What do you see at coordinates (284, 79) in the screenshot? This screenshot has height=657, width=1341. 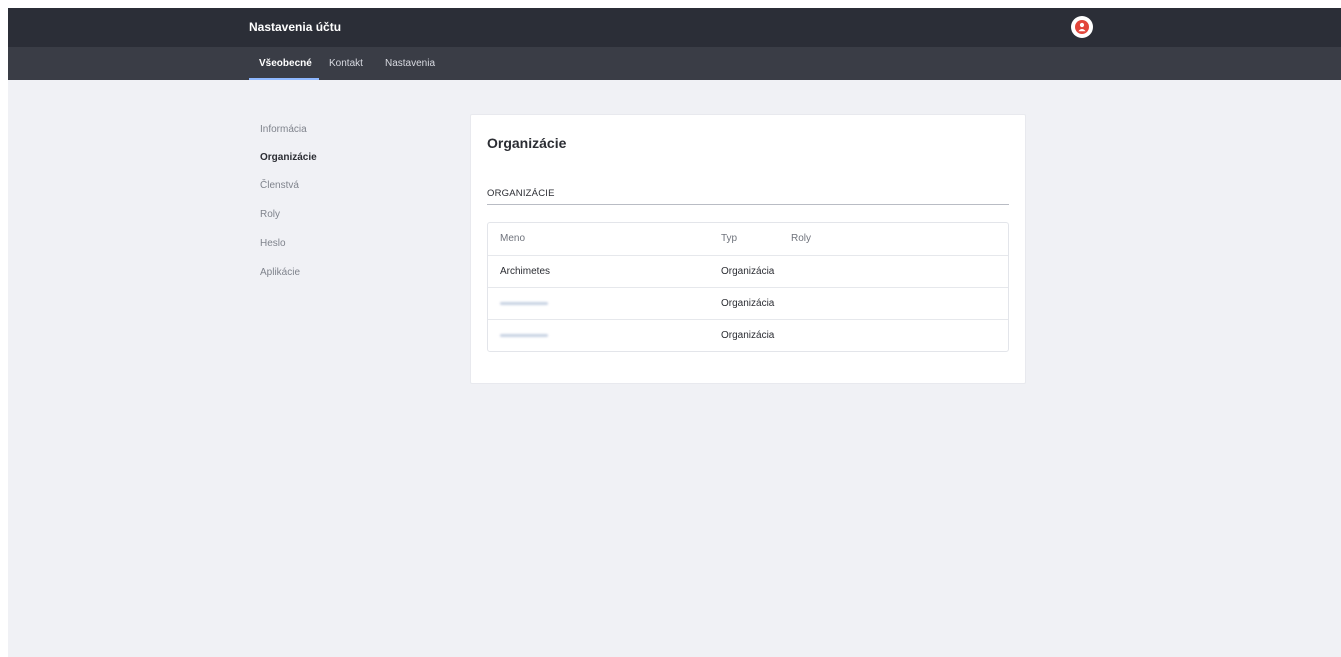 I see `active-tab-indicator` at bounding box center [284, 79].